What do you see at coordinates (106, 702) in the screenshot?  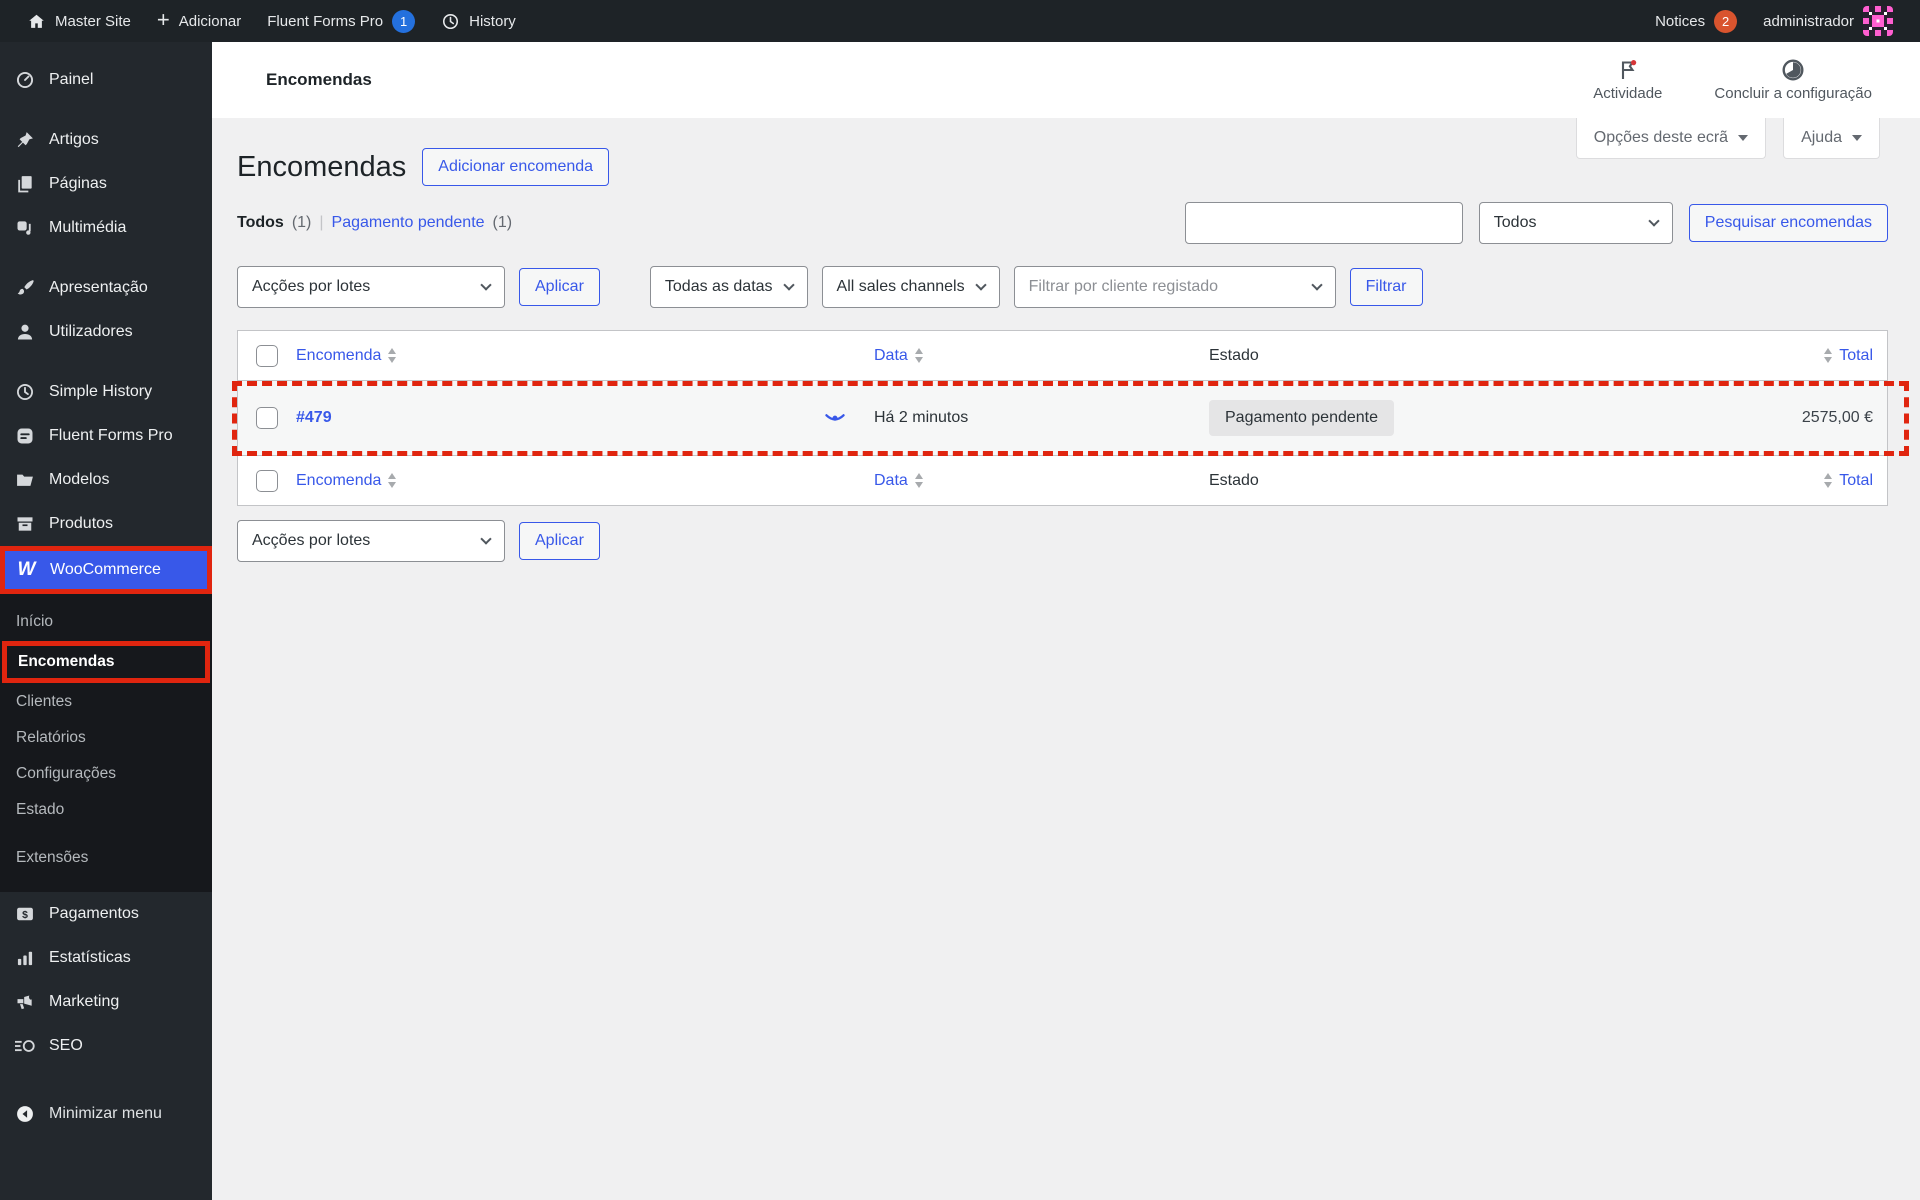 I see `submenu-clientes: Clientes` at bounding box center [106, 702].